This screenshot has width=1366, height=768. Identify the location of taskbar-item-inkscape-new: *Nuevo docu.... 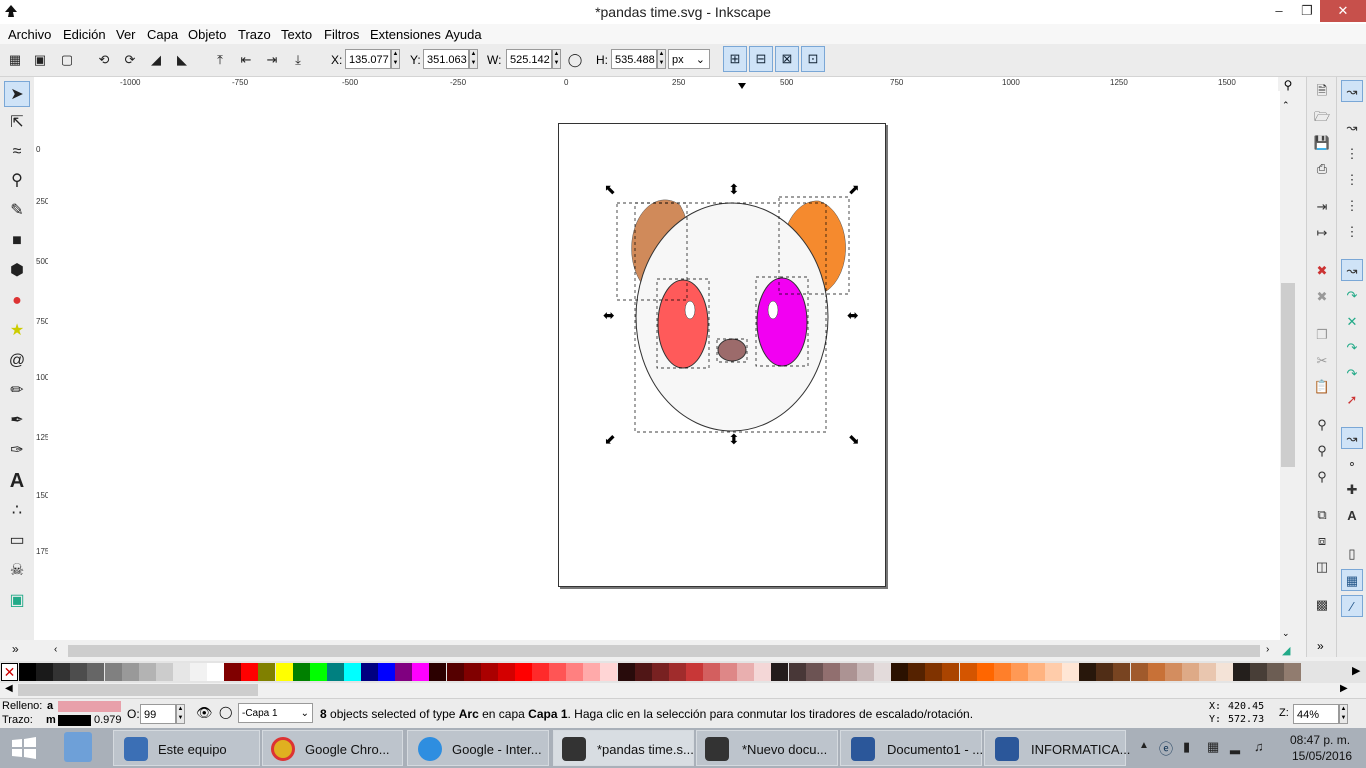
(767, 748).